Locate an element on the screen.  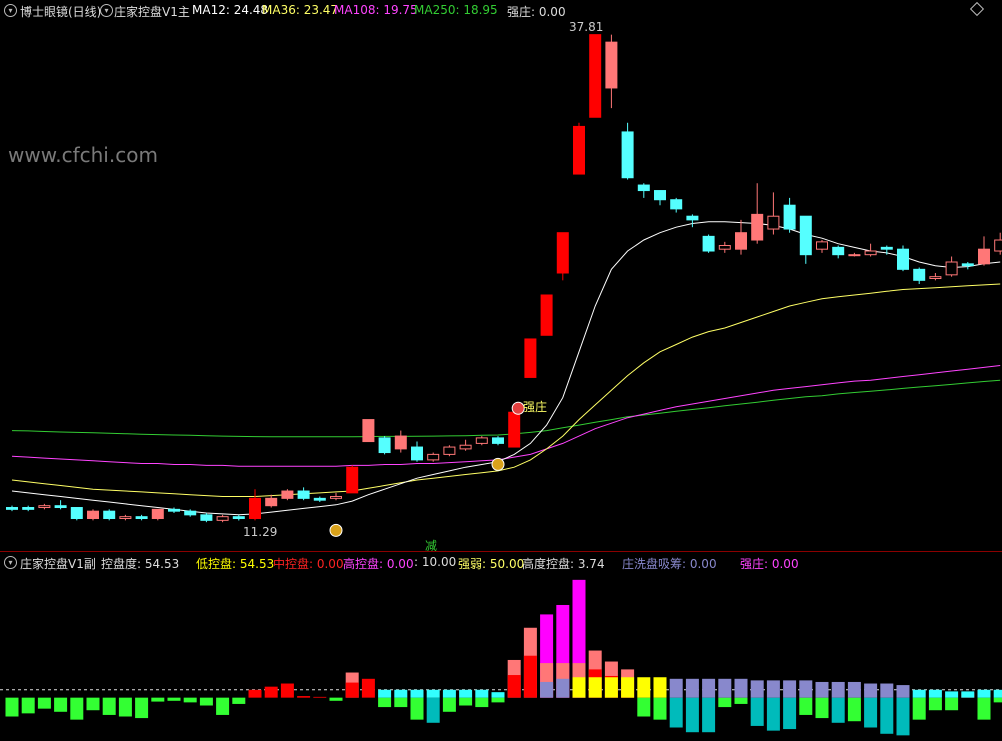
strong-tag-label: 强庄 is located at coordinates (535, 407).